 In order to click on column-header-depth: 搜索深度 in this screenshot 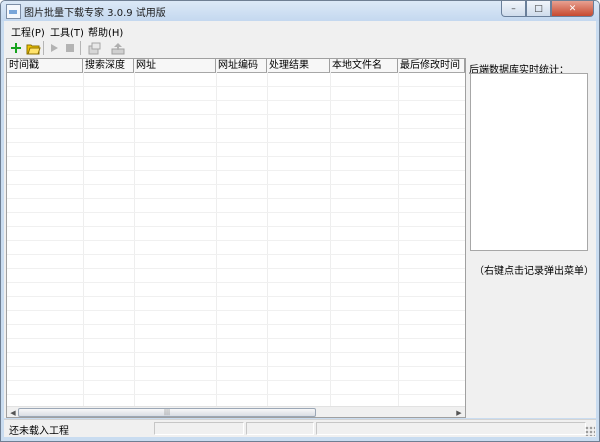, I will do `click(108, 65)`.